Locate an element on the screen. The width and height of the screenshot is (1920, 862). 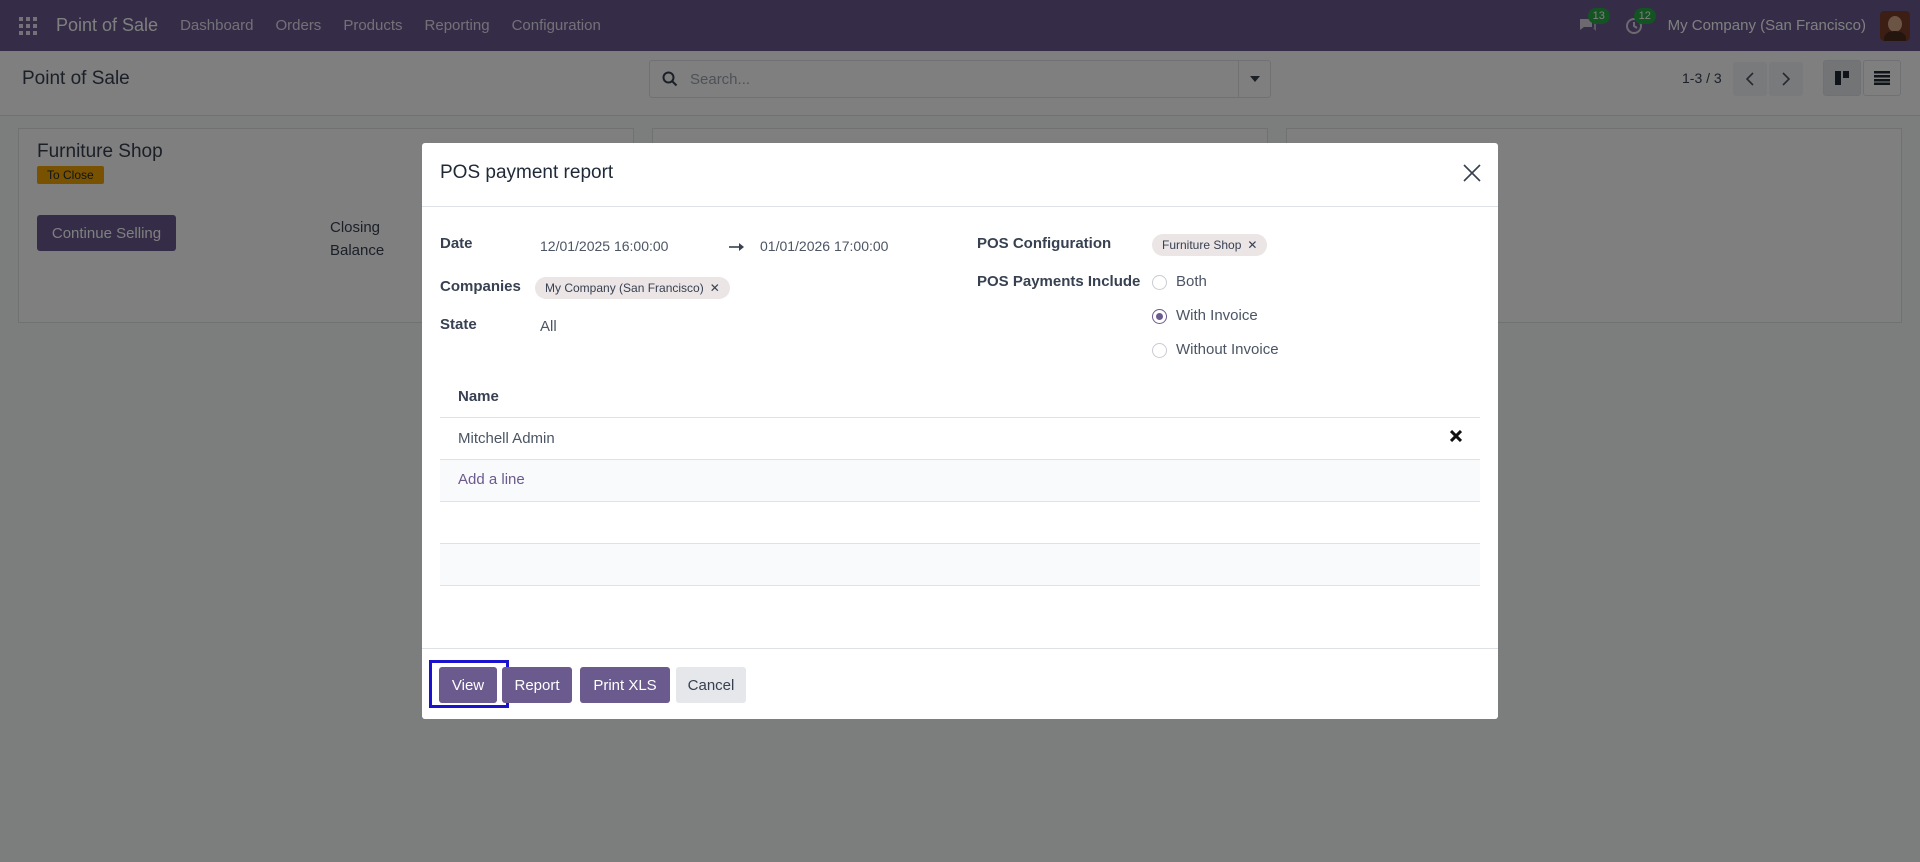
table-header: Name is located at coordinates (960, 397).